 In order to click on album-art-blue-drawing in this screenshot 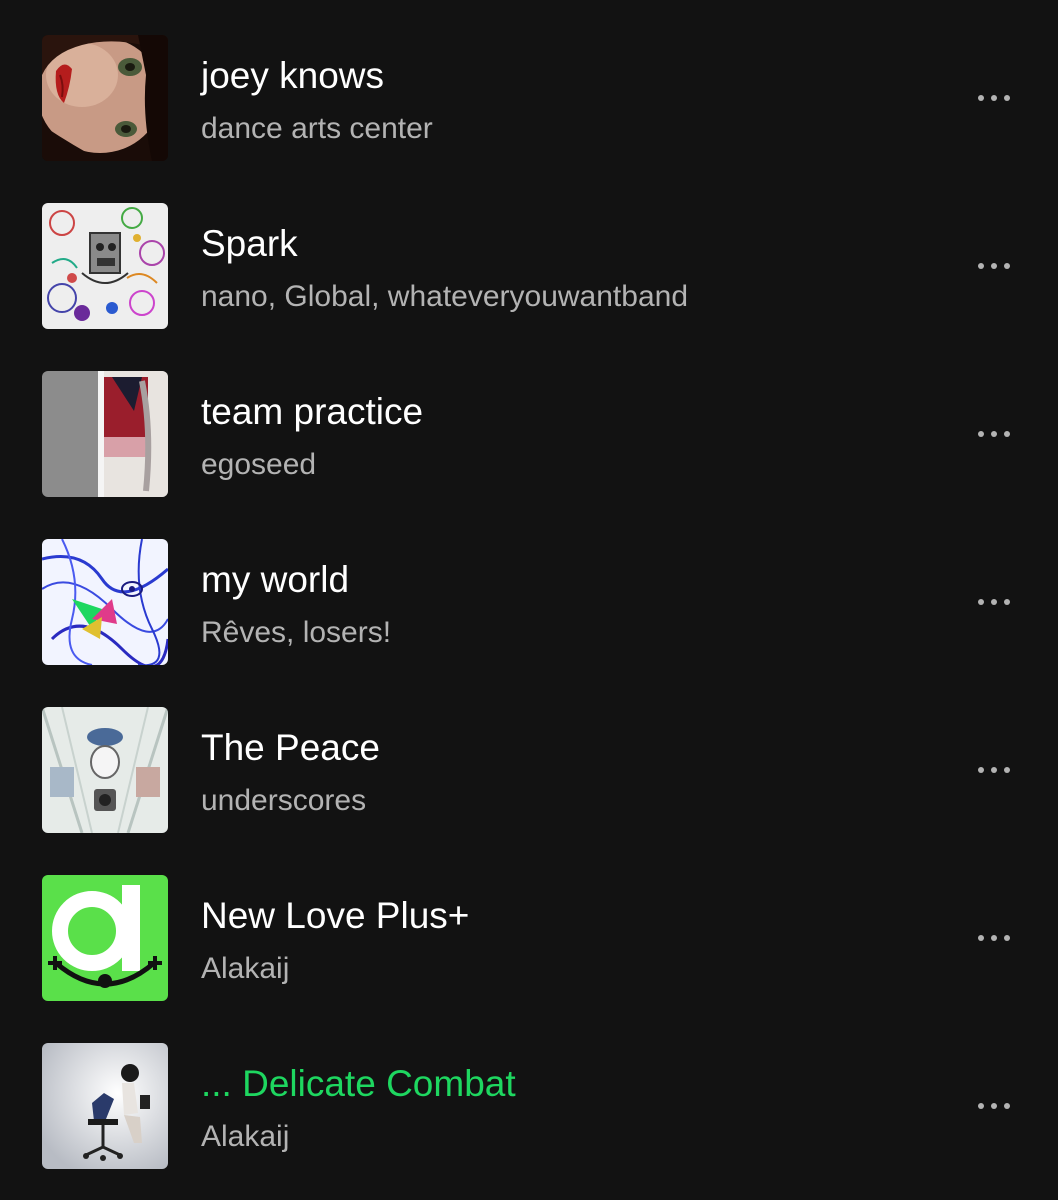, I will do `click(105, 602)`.